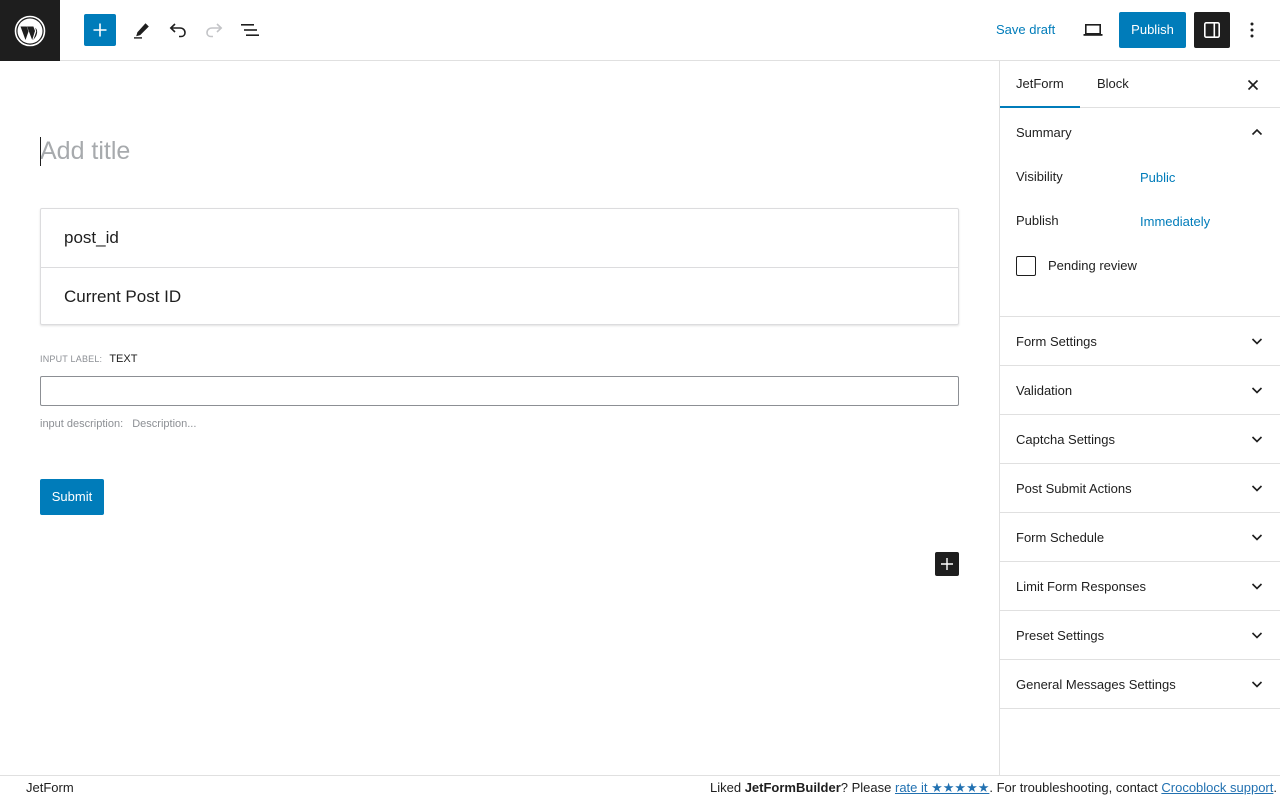 This screenshot has width=1280, height=800. Describe the element at coordinates (499, 266) in the screenshot. I see `hidden-field-block: post_id Current Post ID` at that location.